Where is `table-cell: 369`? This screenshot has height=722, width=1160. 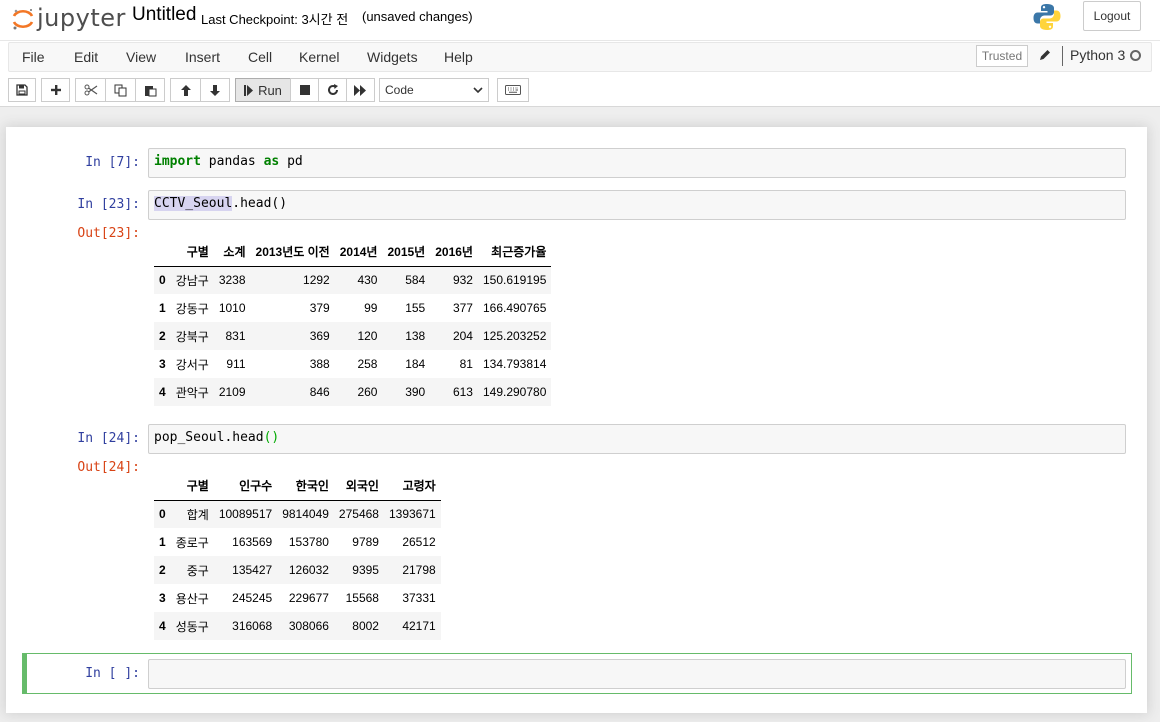 table-cell: 369 is located at coordinates (319, 336).